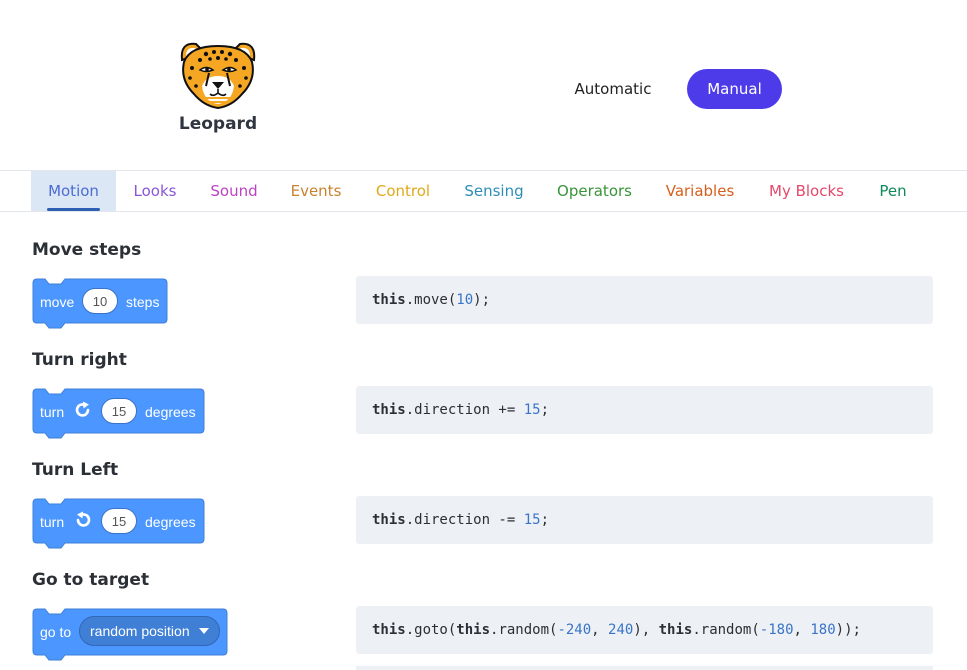 The image size is (967, 670). I want to click on go-to-block: go to random position, so click(132, 635).